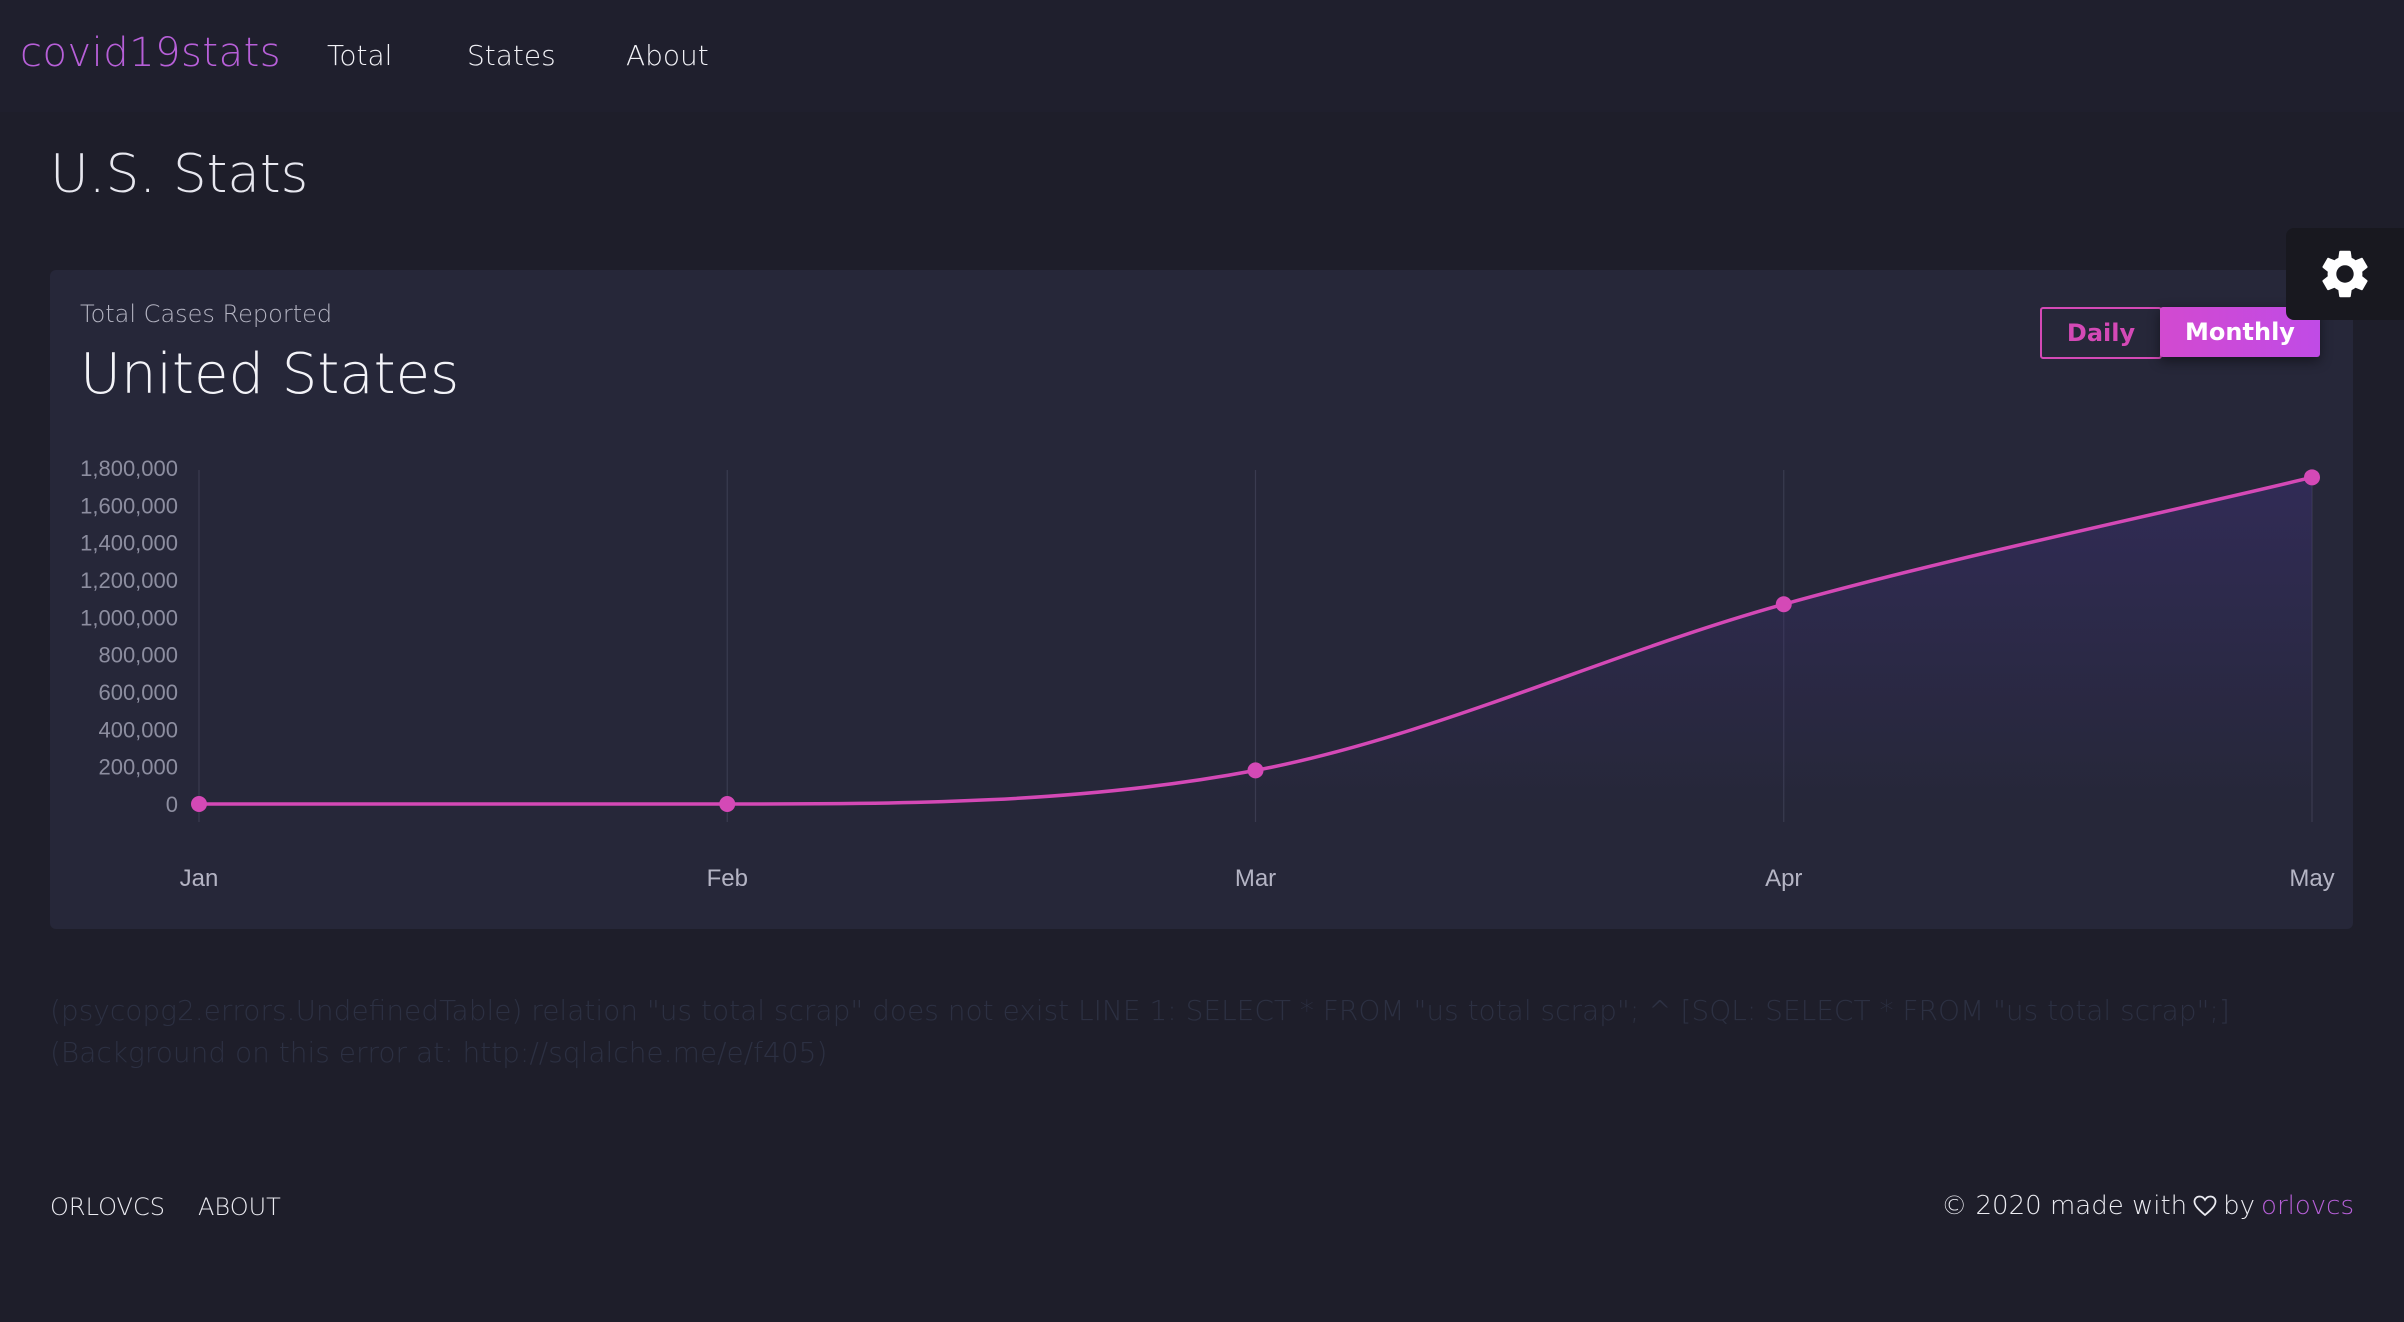 The width and height of the screenshot is (2404, 1322). Describe the element at coordinates (138, 692) in the screenshot. I see `y-tick-label: 600,000` at that location.